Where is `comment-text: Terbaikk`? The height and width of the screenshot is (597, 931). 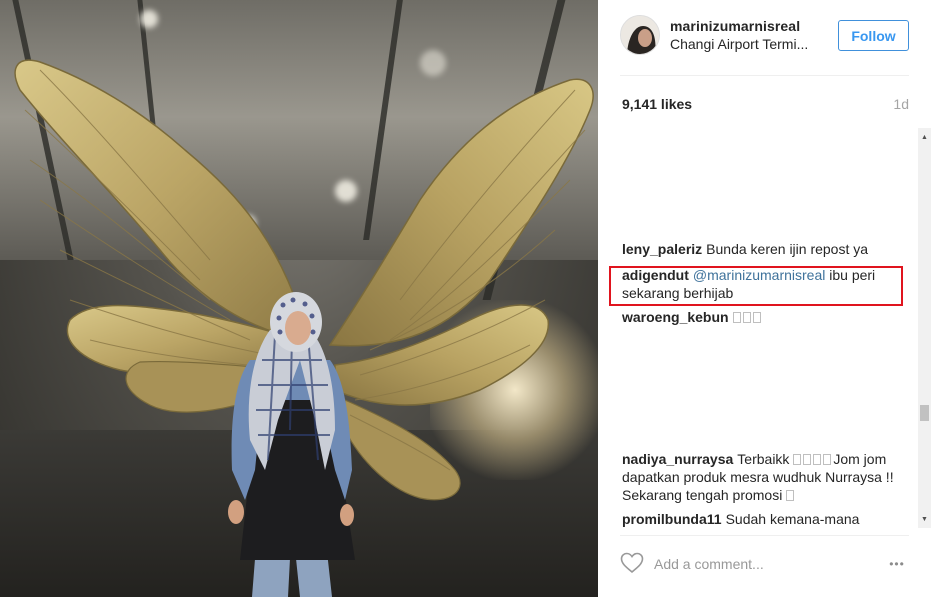
comment-text: Terbaikk is located at coordinates (763, 459).